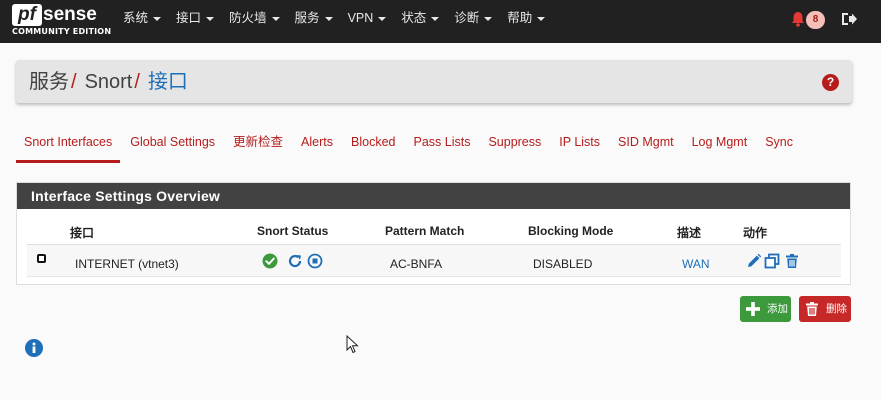 The image size is (881, 400). I want to click on menu-system: 系统, so click(142, 21).